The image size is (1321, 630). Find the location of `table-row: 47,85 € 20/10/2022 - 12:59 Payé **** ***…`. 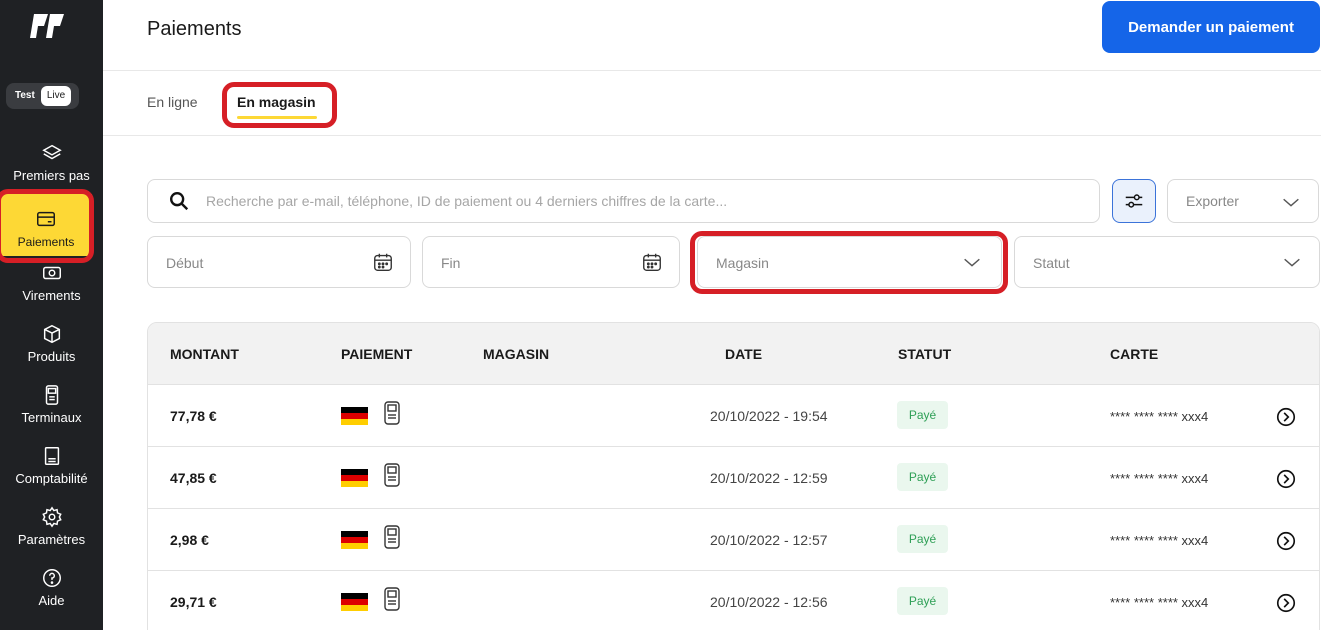

table-row: 47,85 € 20/10/2022 - 12:59 Payé **** ***… is located at coordinates (733, 478).